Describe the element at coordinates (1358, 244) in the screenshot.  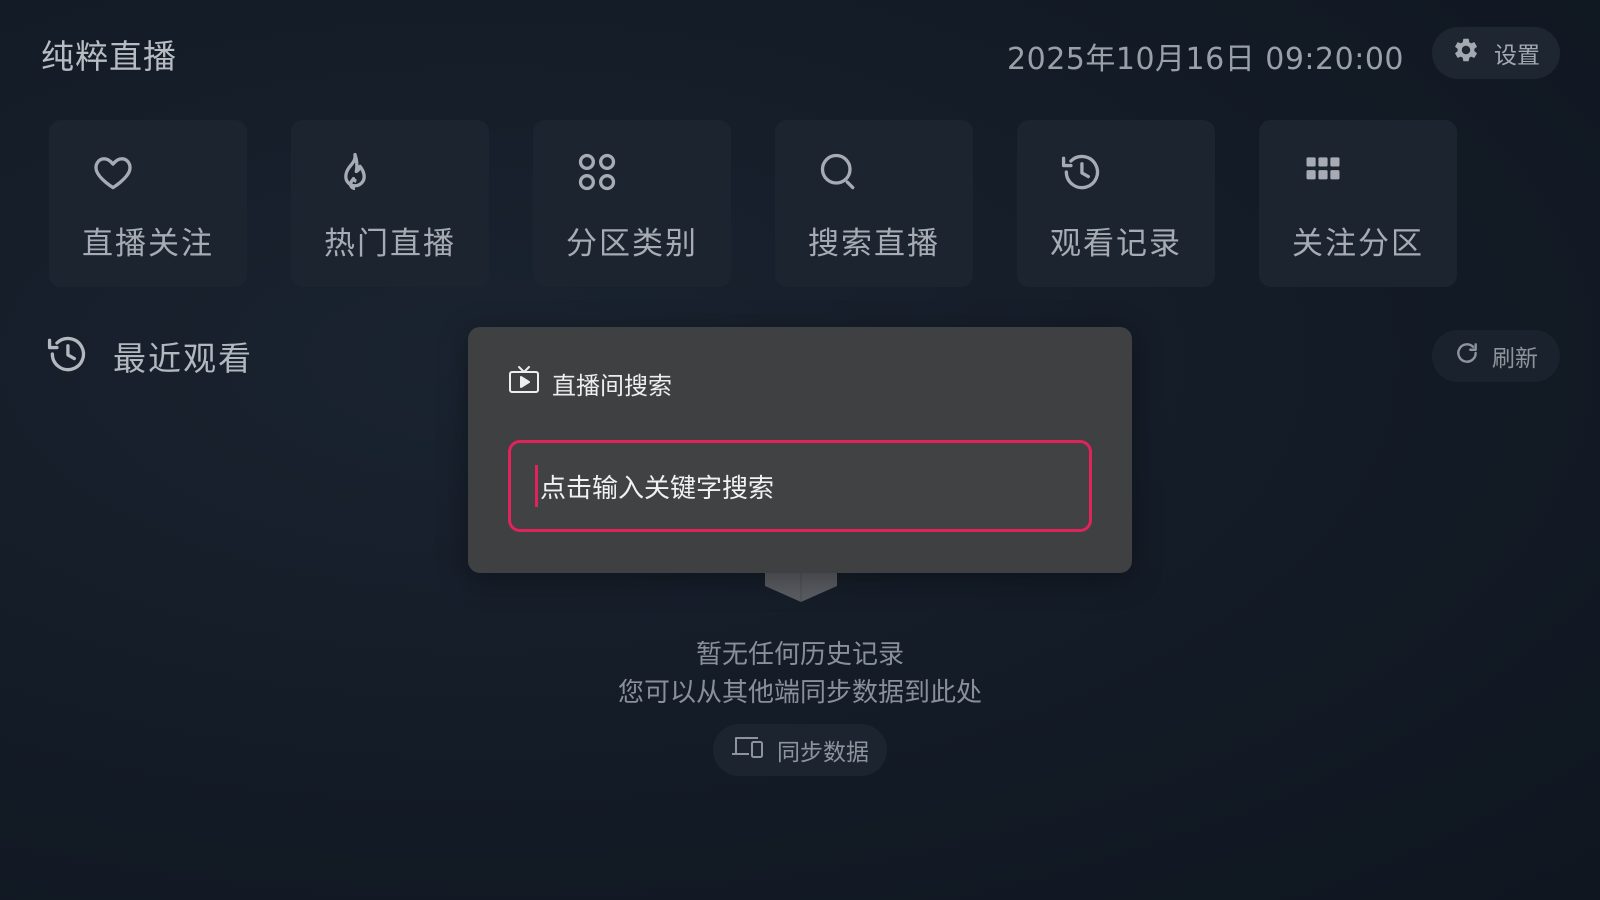
I see `tile-label: 关注分区` at that location.